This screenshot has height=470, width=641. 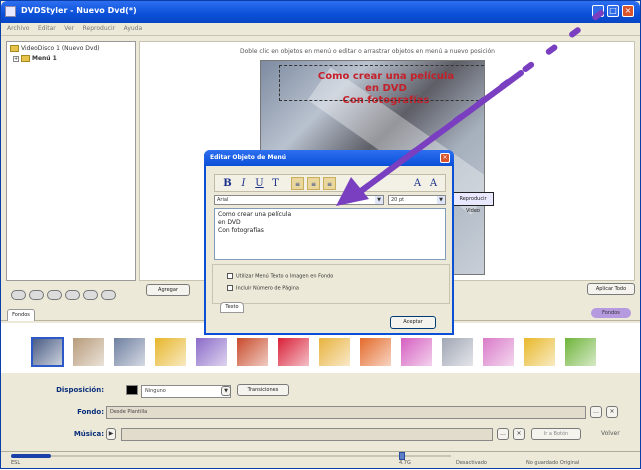 What do you see at coordinates (297, 183) in the screenshot?
I see `align-left-button: ≡` at bounding box center [297, 183].